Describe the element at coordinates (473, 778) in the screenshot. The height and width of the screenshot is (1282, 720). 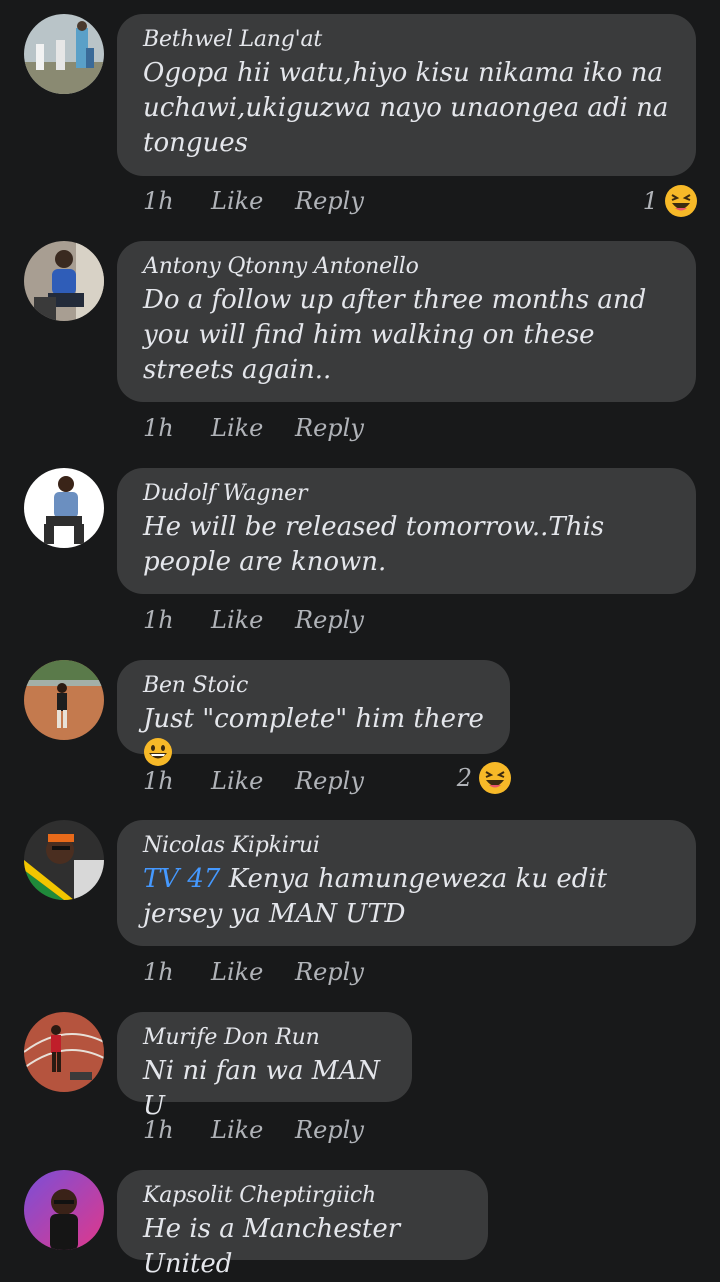
I see `reaction-summary: 2` at that location.